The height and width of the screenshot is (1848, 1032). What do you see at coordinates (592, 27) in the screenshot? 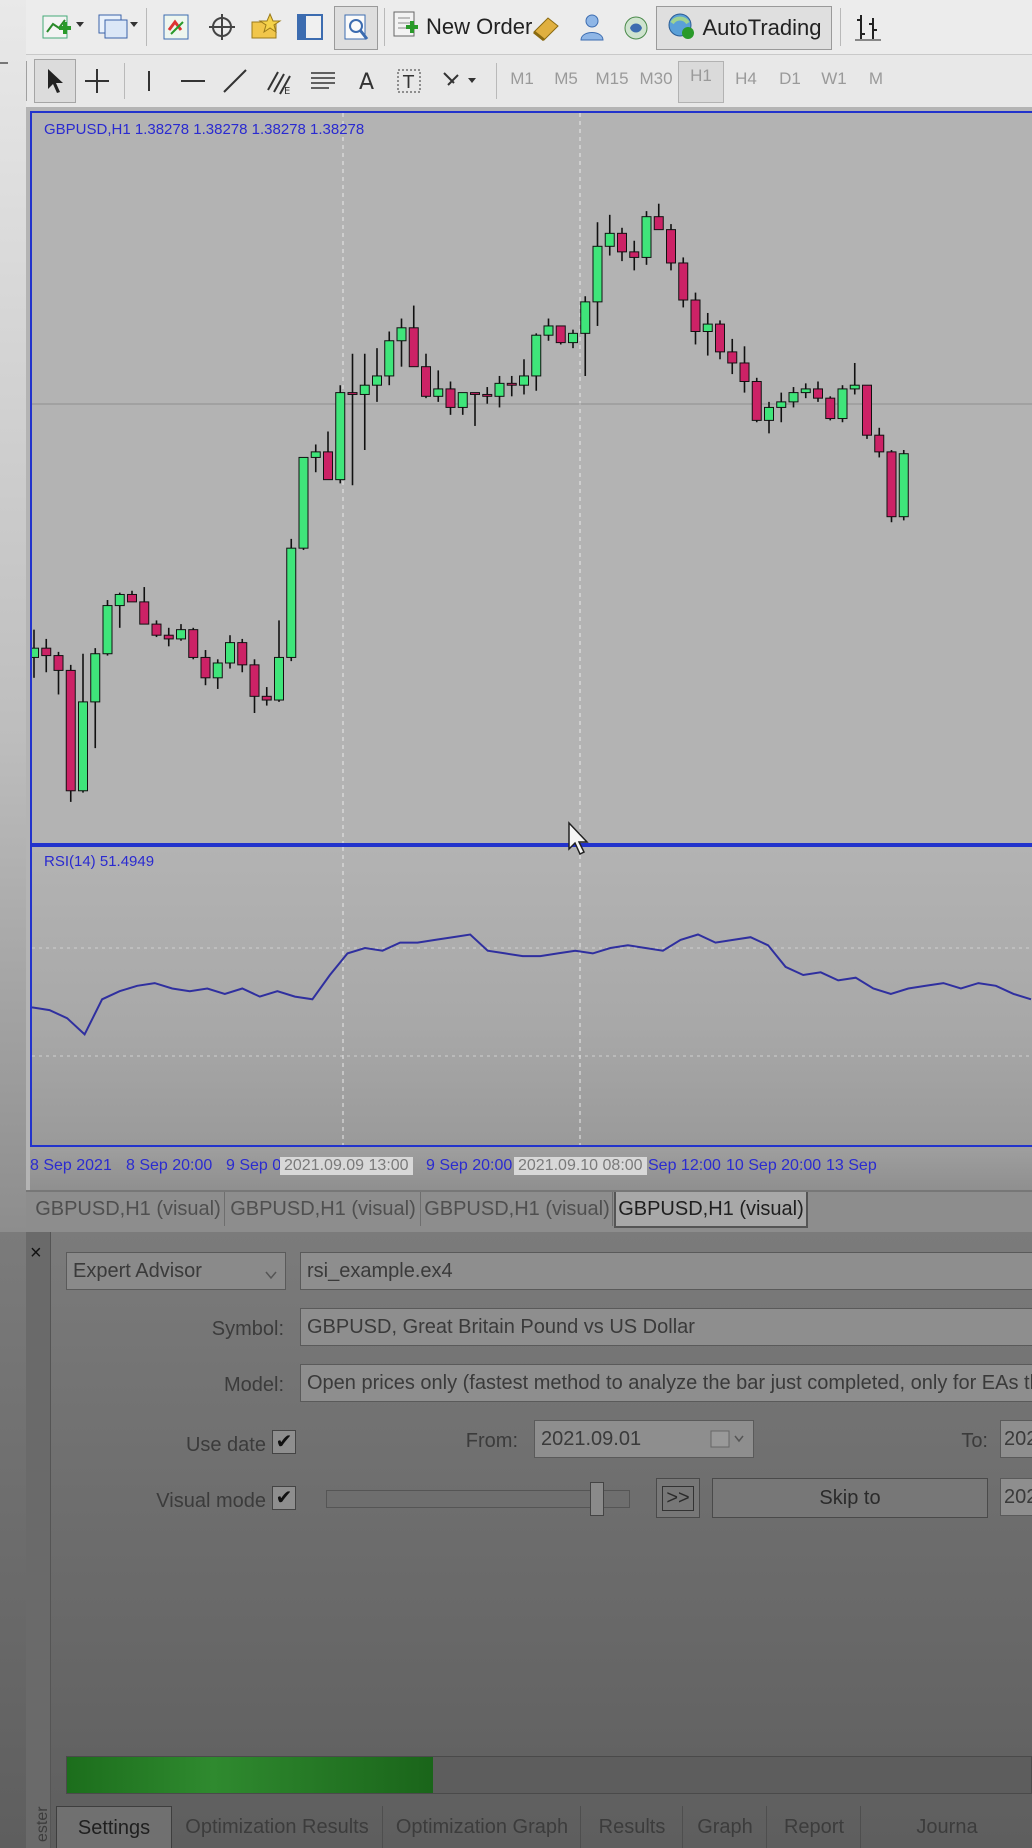
I see `signals-icon` at bounding box center [592, 27].